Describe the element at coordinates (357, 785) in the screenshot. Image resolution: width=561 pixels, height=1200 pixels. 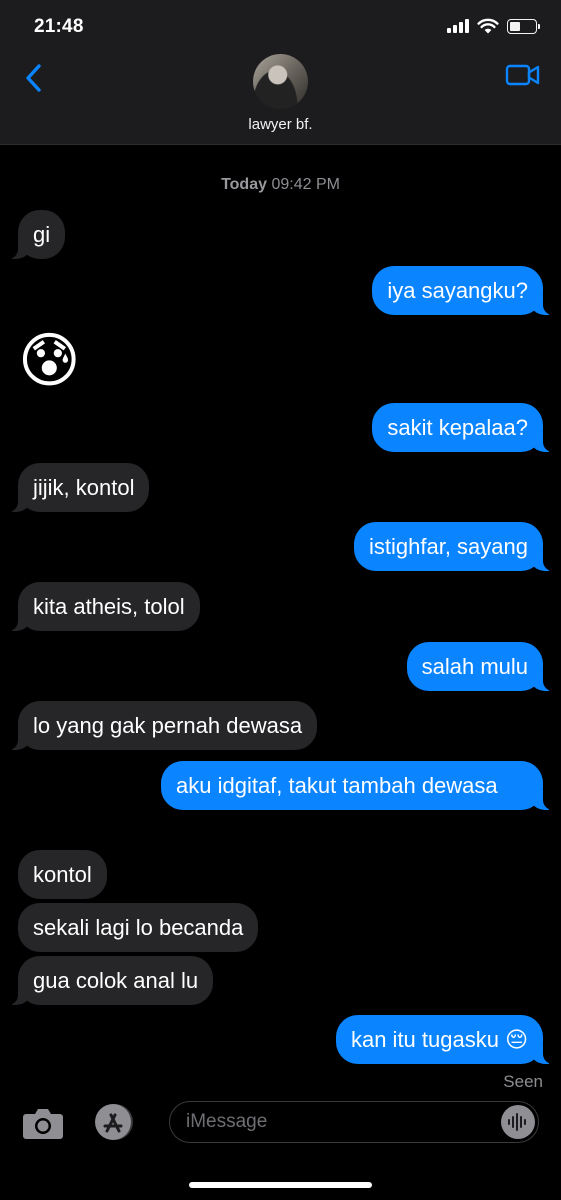
I see `outgoing-message: aku idgitaf, takut tambah dewasa` at that location.